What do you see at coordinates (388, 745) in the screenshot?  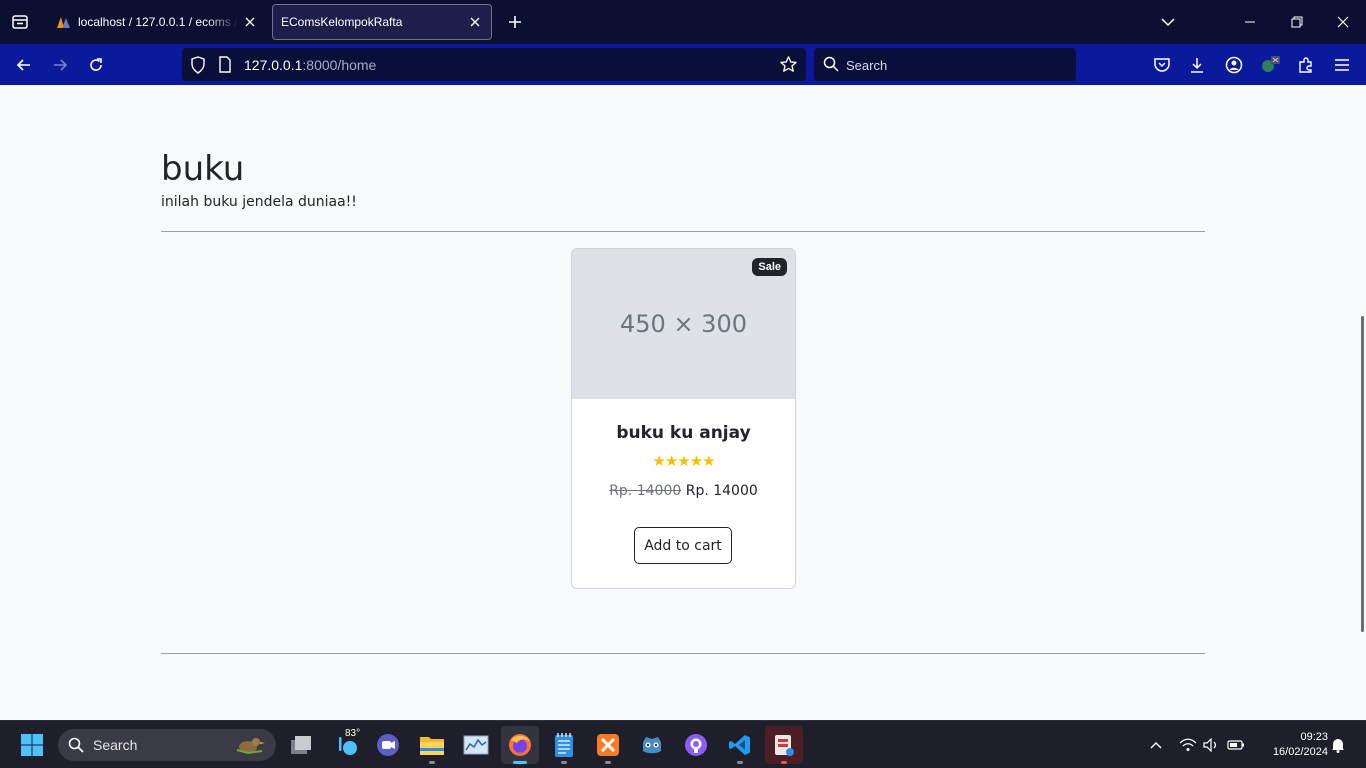 I see `teams-icon` at bounding box center [388, 745].